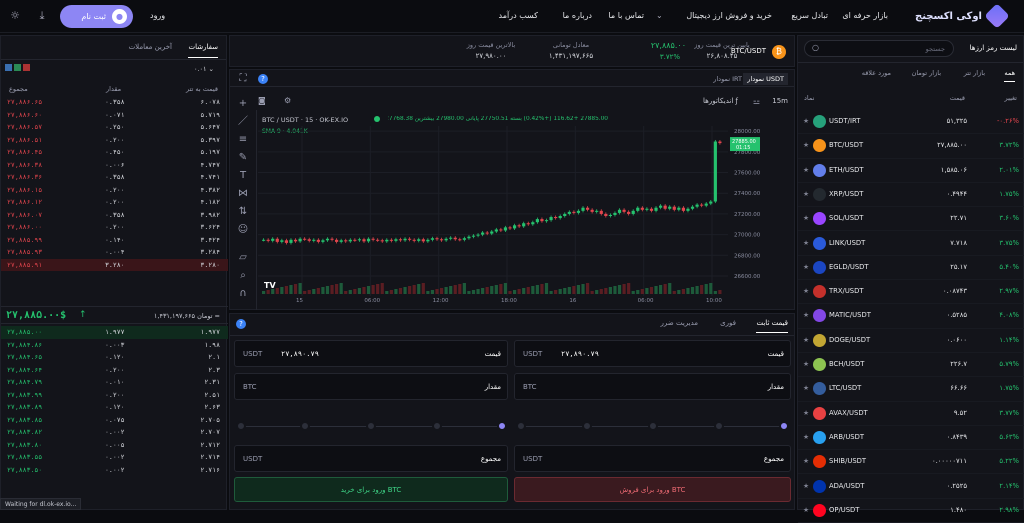 Image resolution: width=1024 pixels, height=523 pixels. What do you see at coordinates (157, 15) in the screenshot?
I see `login-link: ورود` at bounding box center [157, 15].